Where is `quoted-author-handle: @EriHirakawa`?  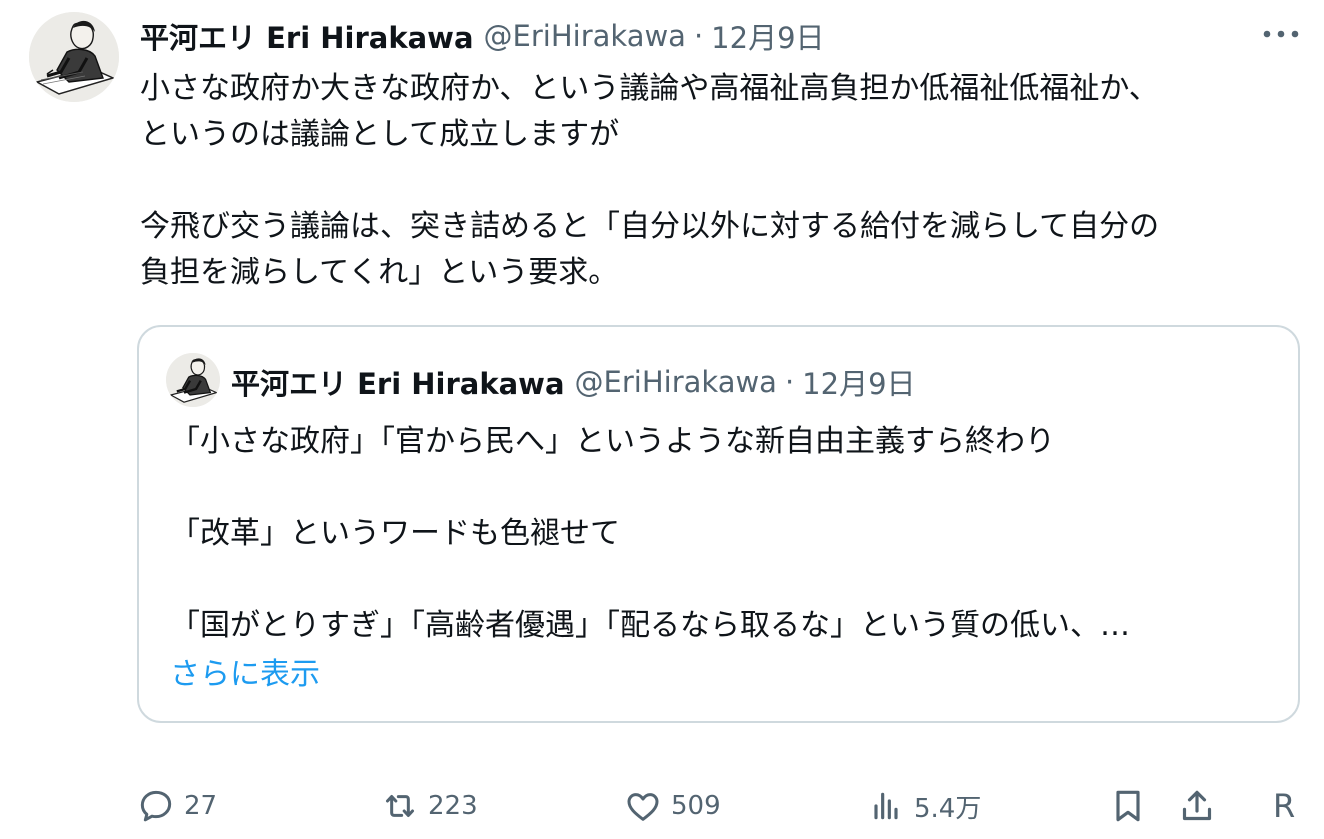 quoted-author-handle: @EriHirakawa is located at coordinates (675, 382).